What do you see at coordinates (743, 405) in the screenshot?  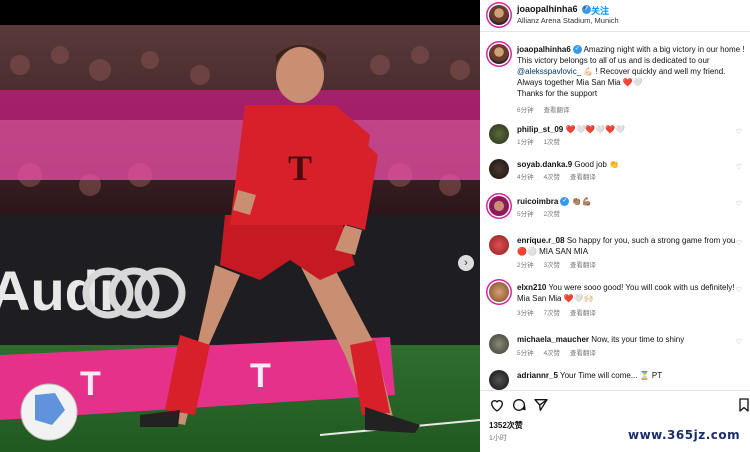 I see `bookmark-icon` at bounding box center [743, 405].